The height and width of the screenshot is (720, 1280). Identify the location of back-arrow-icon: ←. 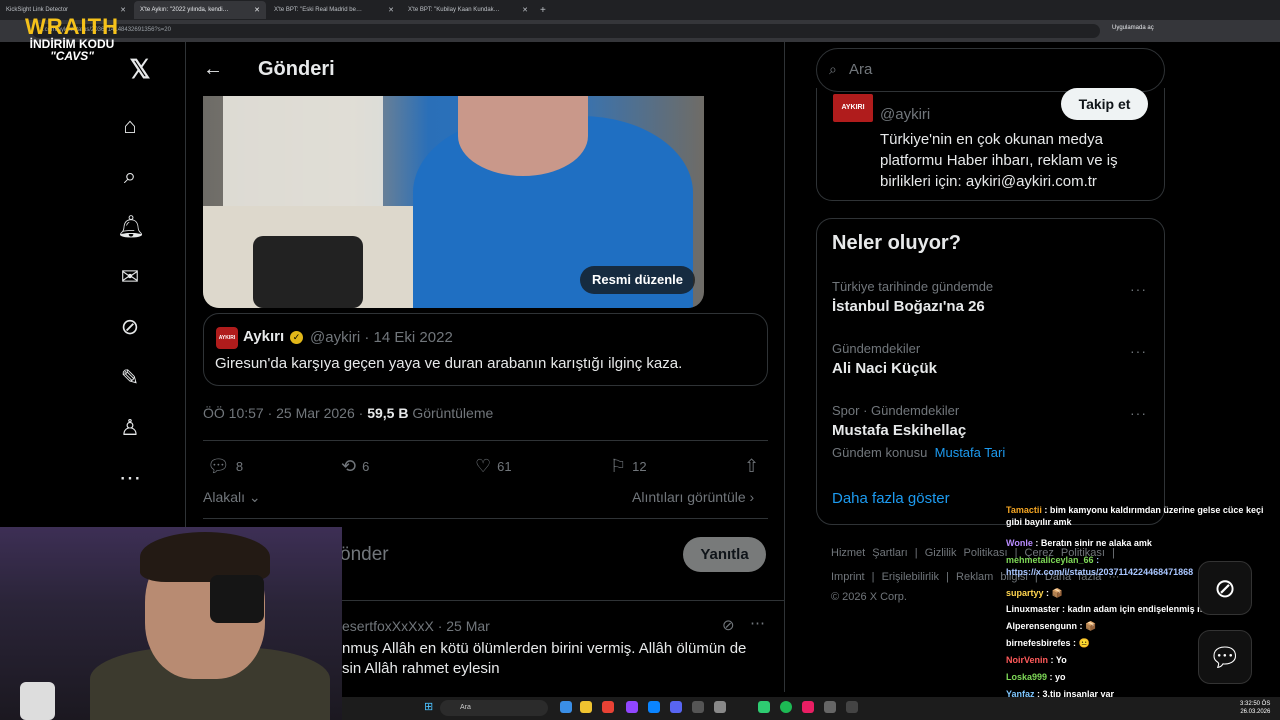
(213, 69).